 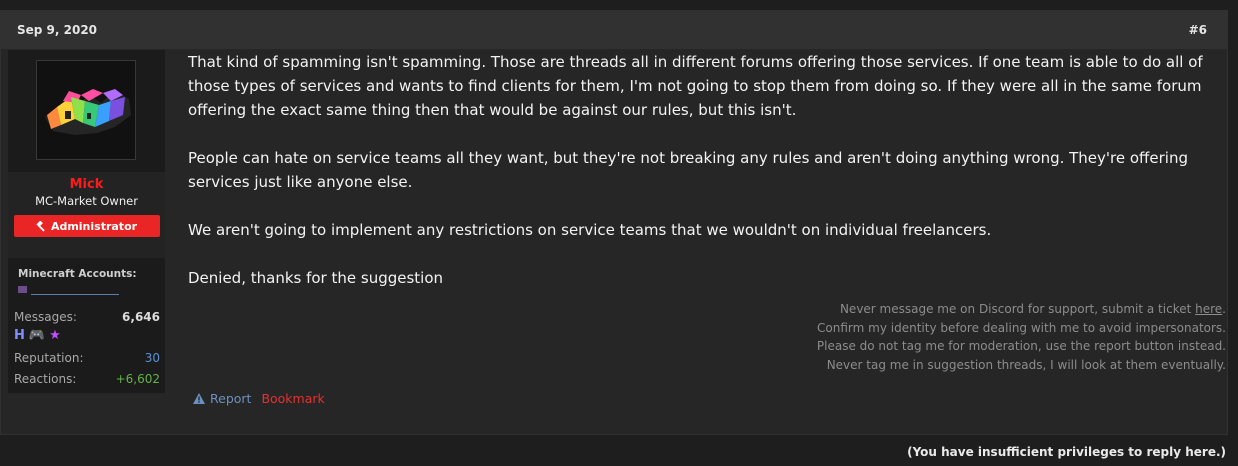 I want to click on minecraft-head-icon, so click(x=22, y=289).